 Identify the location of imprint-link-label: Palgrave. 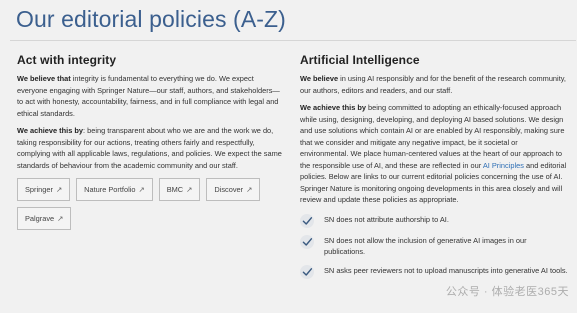
(40, 218).